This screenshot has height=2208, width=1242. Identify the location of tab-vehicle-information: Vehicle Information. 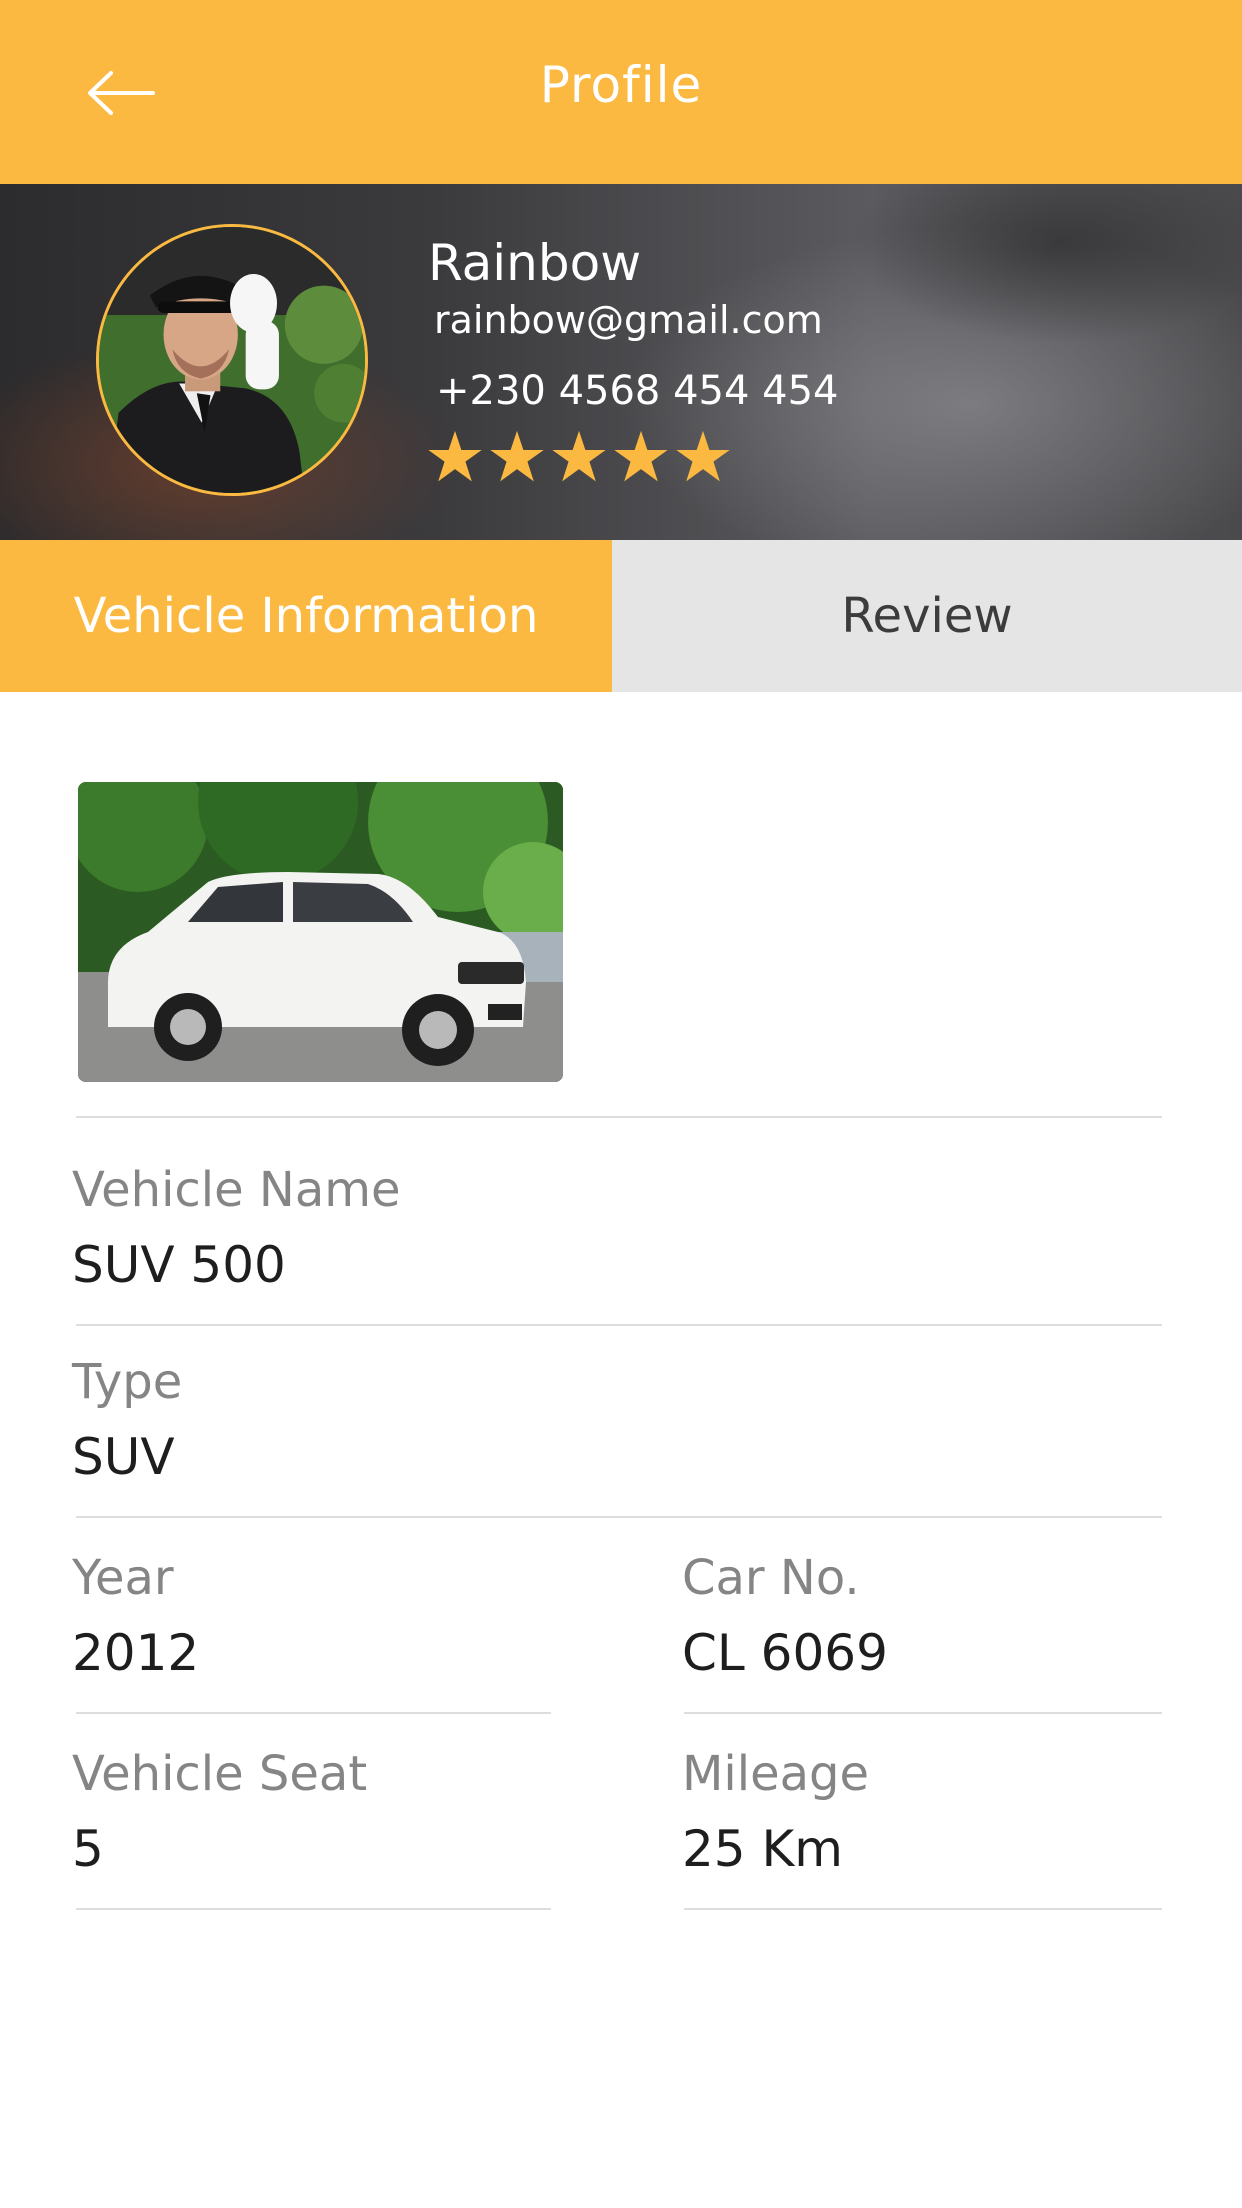
(306, 616).